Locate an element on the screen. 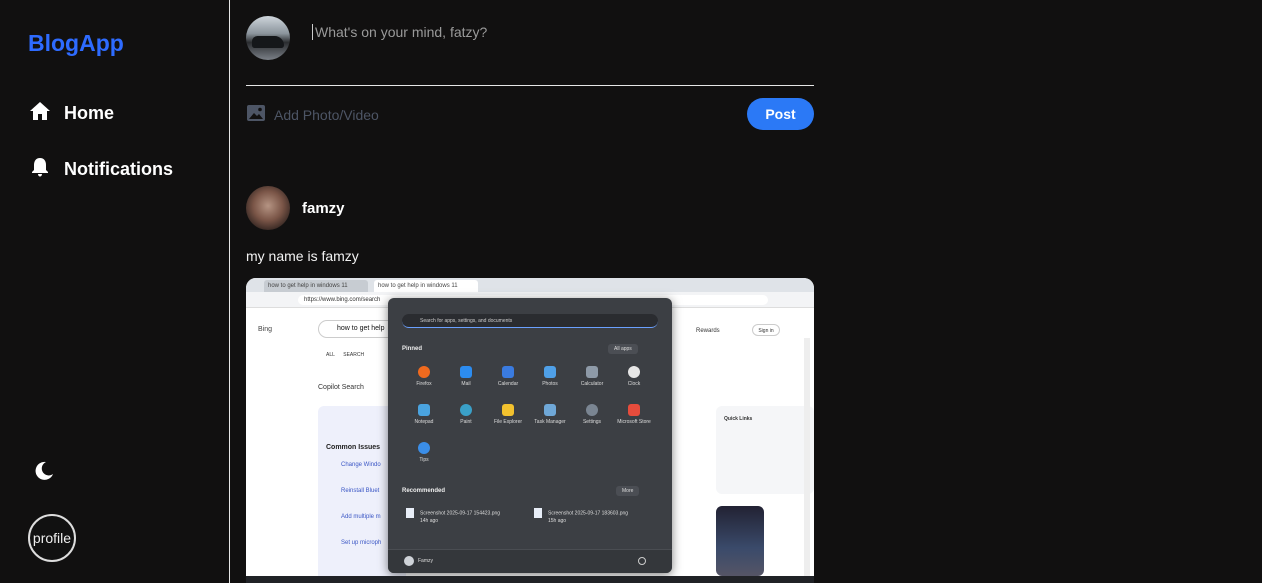 This screenshot has height=583, width=1262. screenshot-signin: Sign in is located at coordinates (766, 330).